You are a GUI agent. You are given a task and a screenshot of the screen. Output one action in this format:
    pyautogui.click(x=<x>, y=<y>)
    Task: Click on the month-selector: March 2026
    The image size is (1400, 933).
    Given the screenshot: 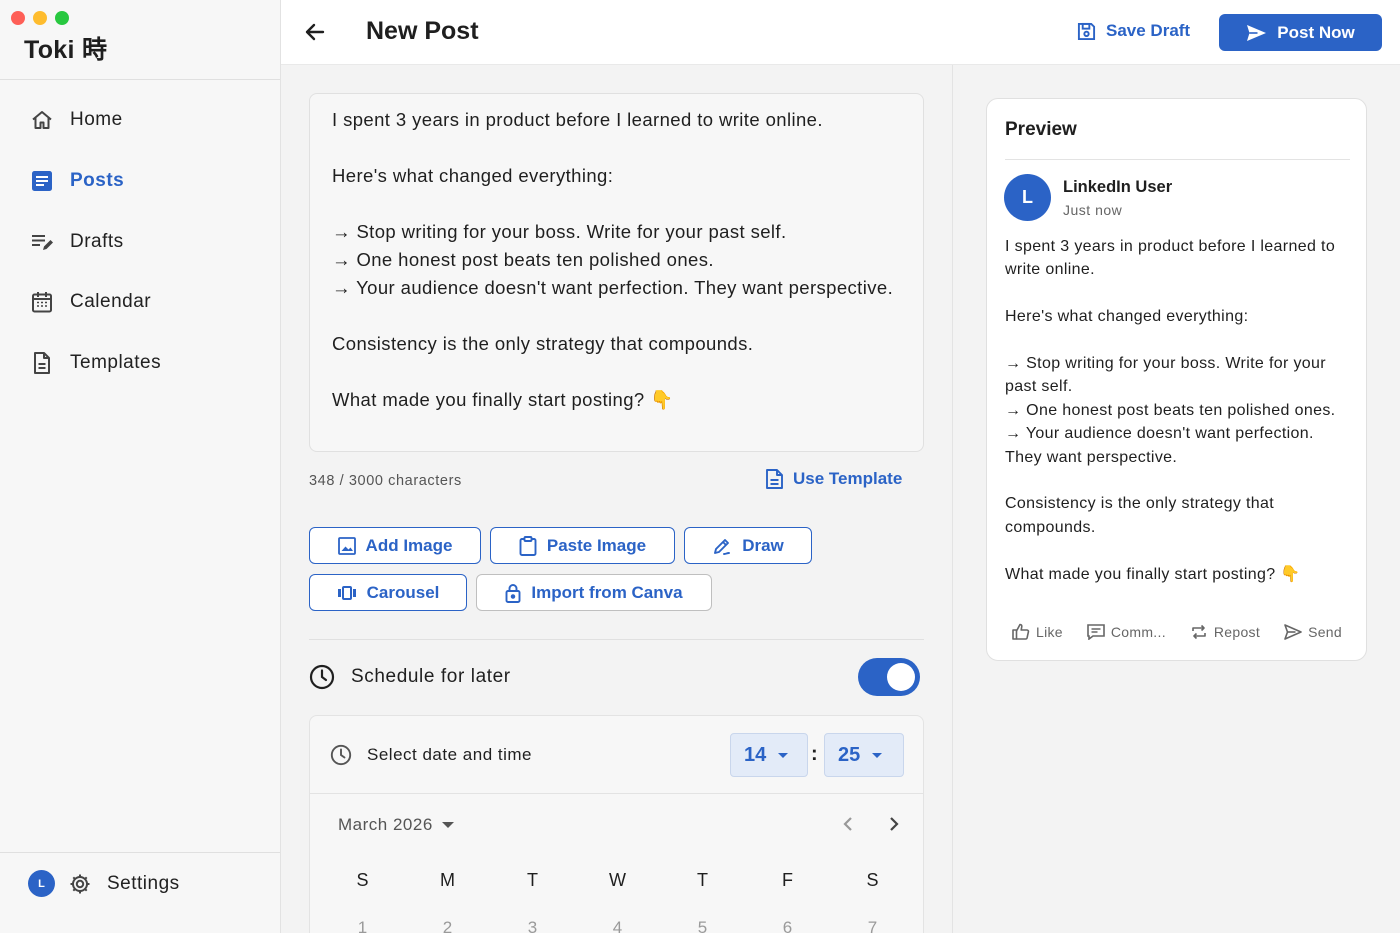 What is the action you would take?
    pyautogui.click(x=396, y=825)
    